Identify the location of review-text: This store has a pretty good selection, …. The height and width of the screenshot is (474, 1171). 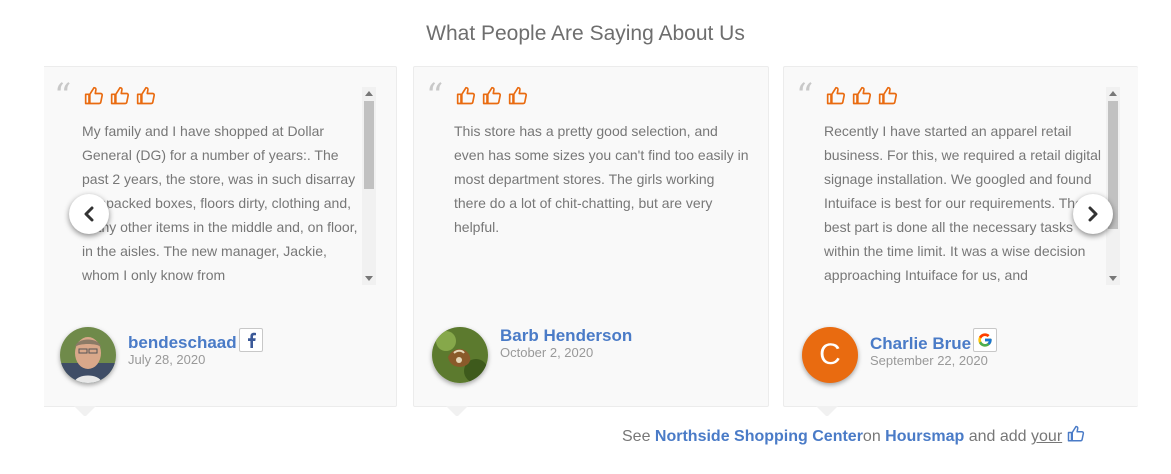
(601, 179).